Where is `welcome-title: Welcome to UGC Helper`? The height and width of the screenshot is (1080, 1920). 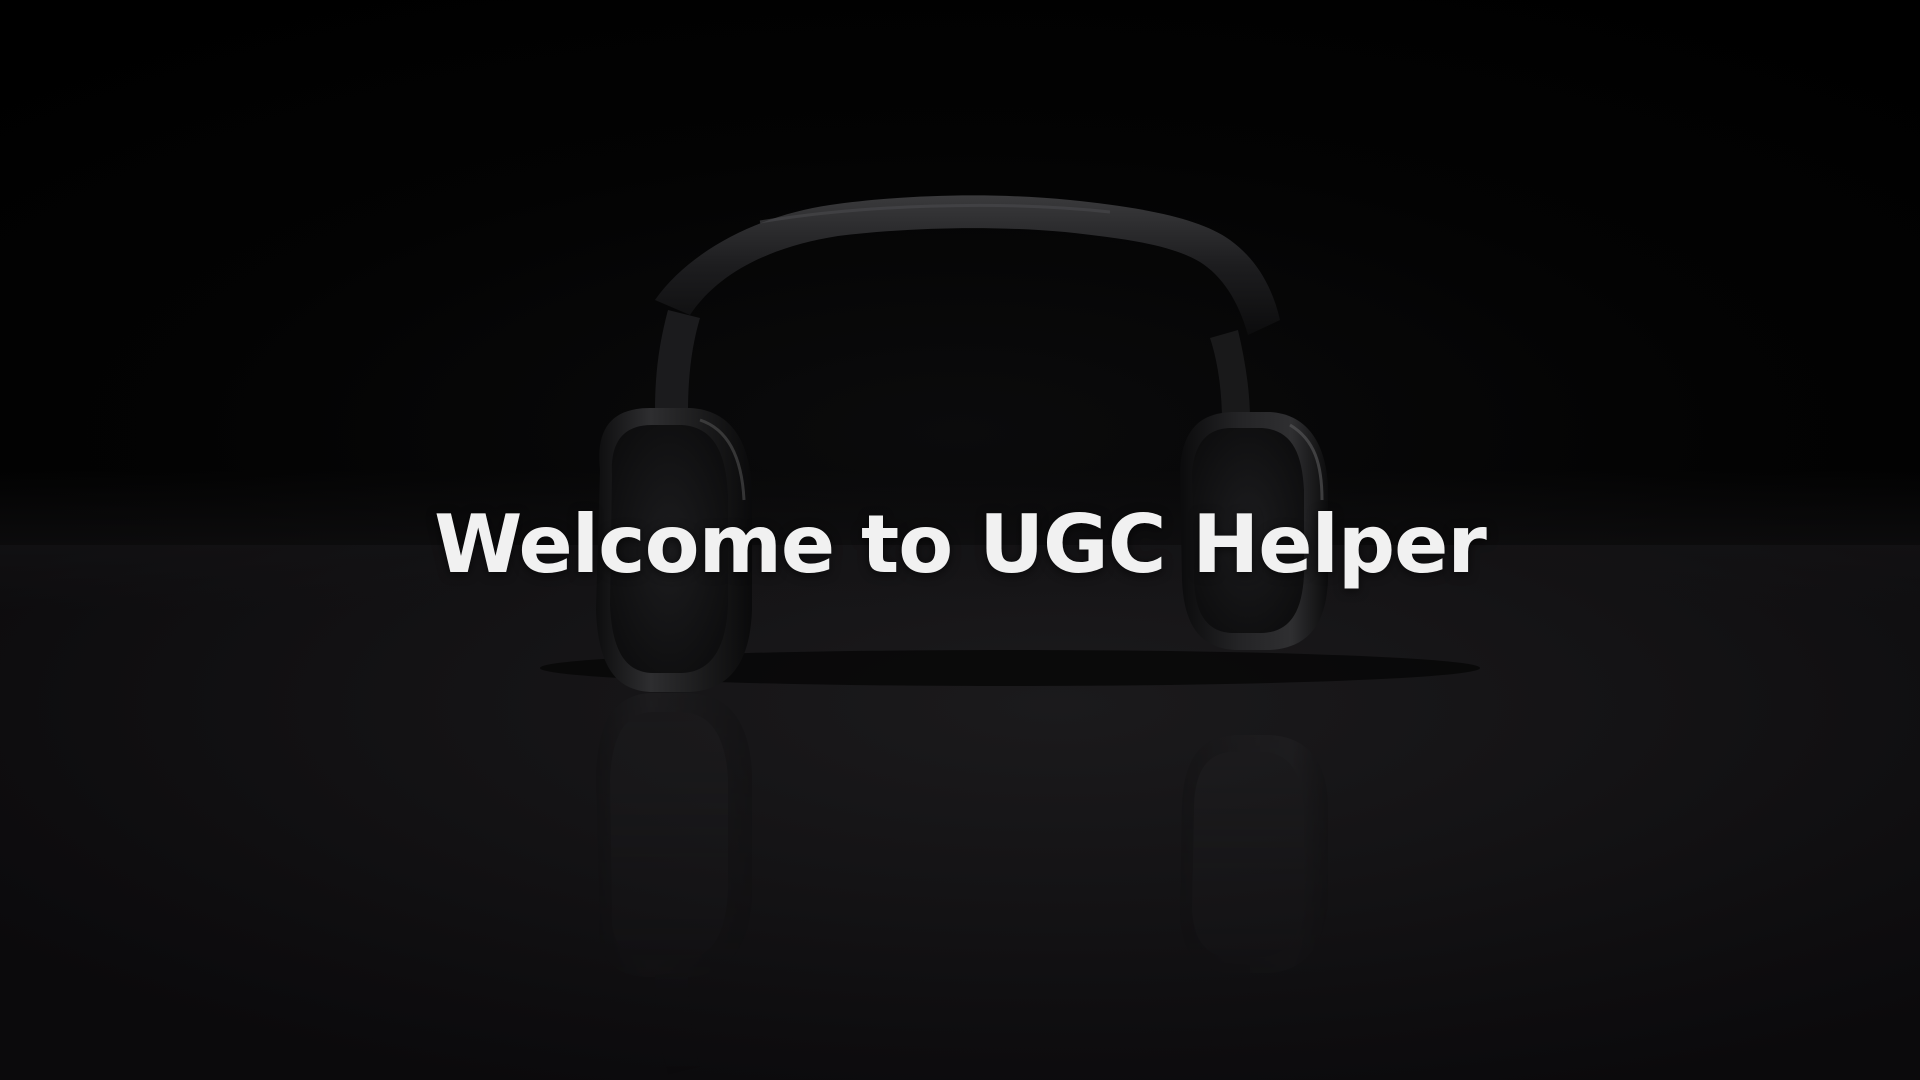 welcome-title: Welcome to UGC Helper is located at coordinates (960, 544).